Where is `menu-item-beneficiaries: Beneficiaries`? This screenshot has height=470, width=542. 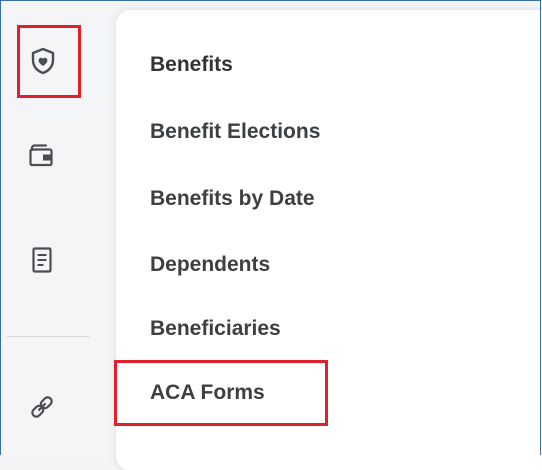 menu-item-beneficiaries: Beneficiaries is located at coordinates (215, 329).